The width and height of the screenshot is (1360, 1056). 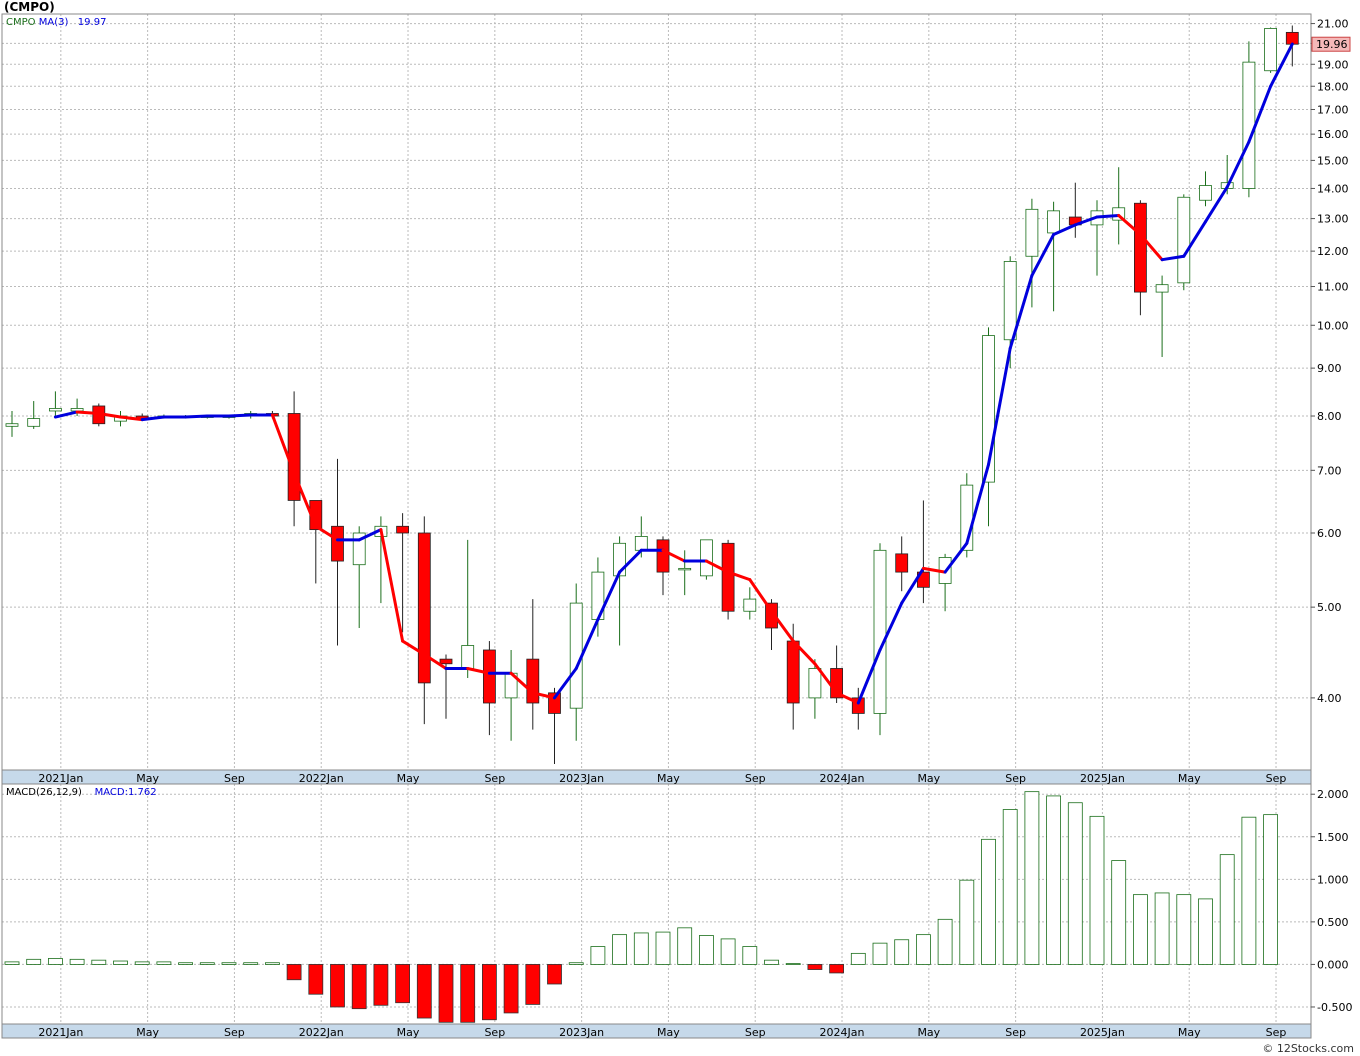 What do you see at coordinates (321, 1032) in the screenshot?
I see `x-tick-label: 2022Jan` at bounding box center [321, 1032].